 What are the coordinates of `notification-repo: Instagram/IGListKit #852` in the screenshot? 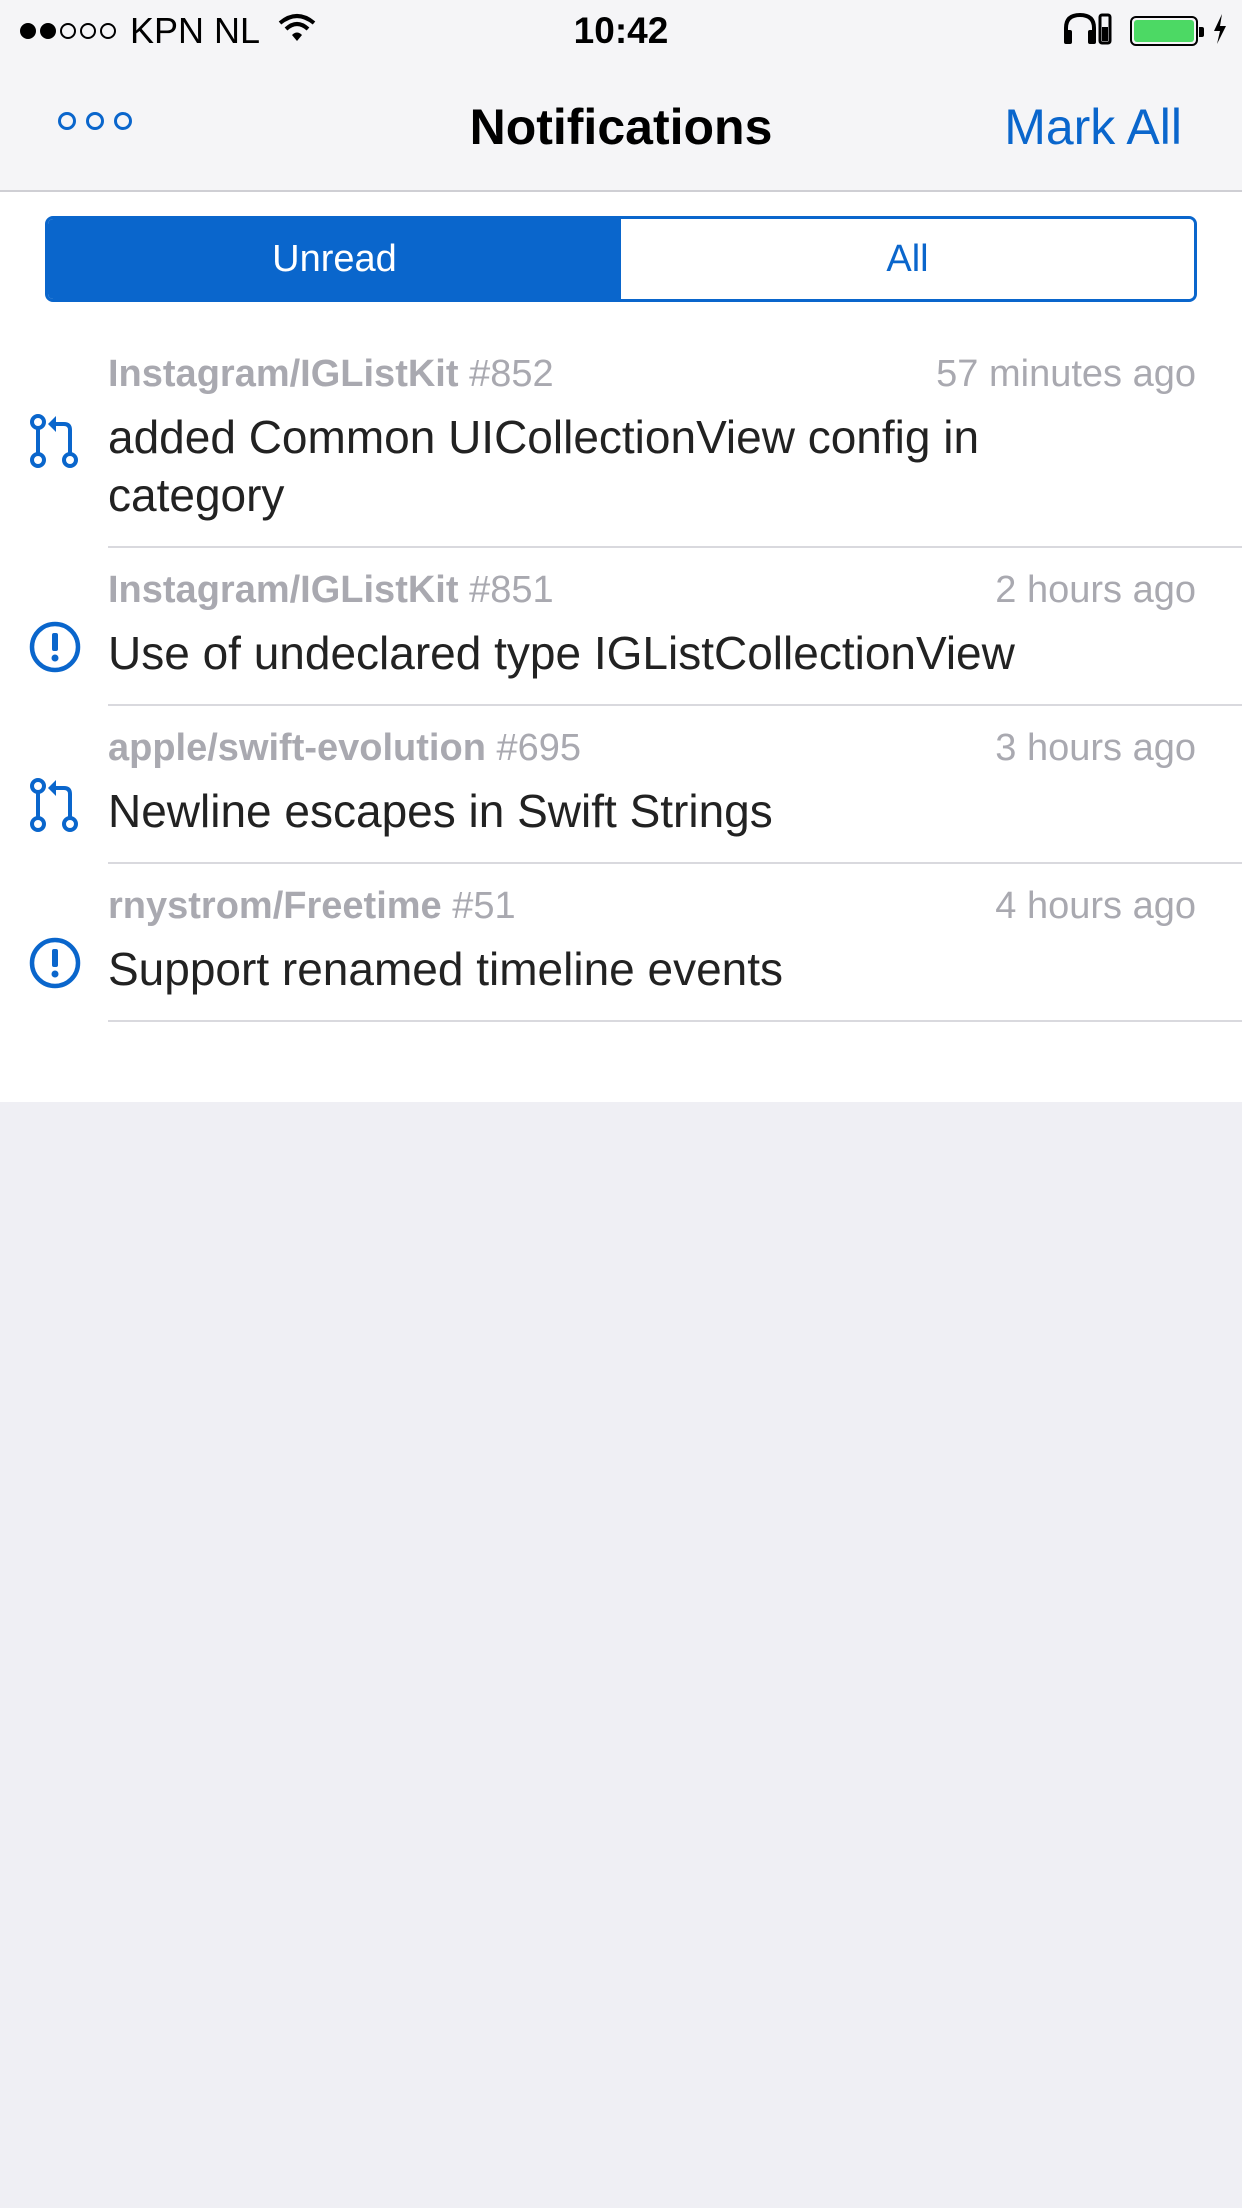 It's located at (331, 374).